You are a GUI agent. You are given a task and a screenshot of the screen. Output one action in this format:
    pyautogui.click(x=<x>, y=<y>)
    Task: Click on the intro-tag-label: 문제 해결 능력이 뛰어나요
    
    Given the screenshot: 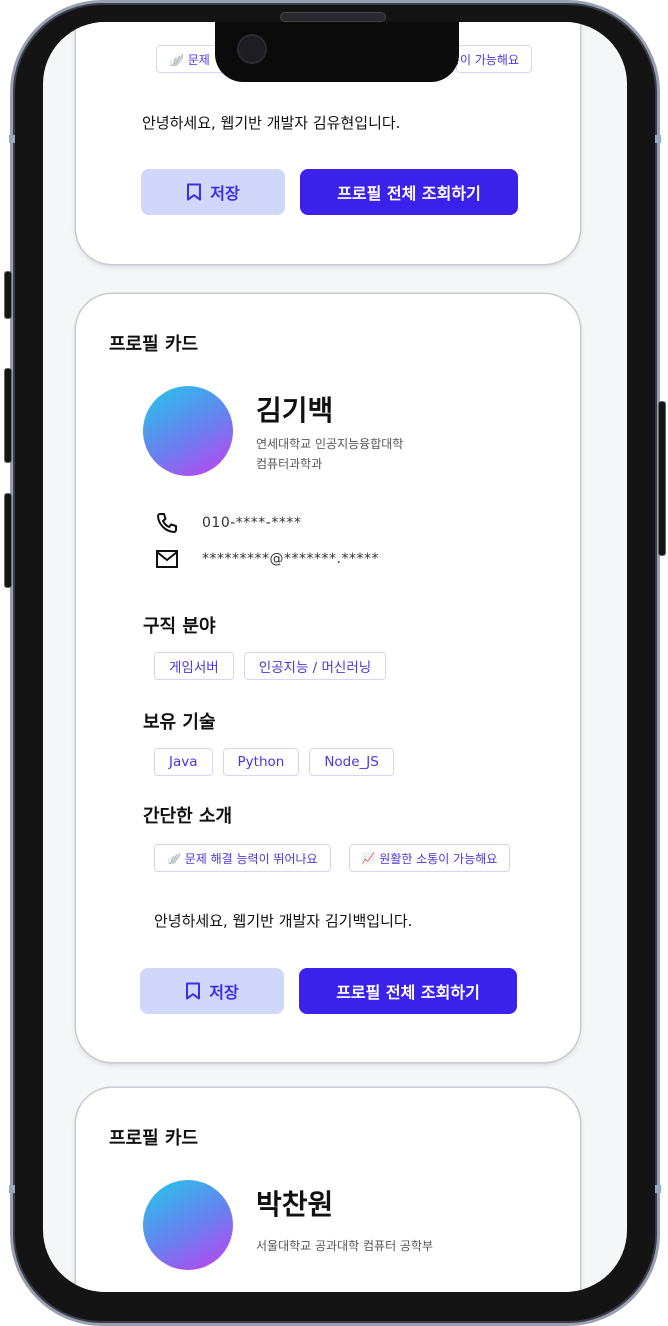 What is the action you would take?
    pyautogui.click(x=251, y=858)
    